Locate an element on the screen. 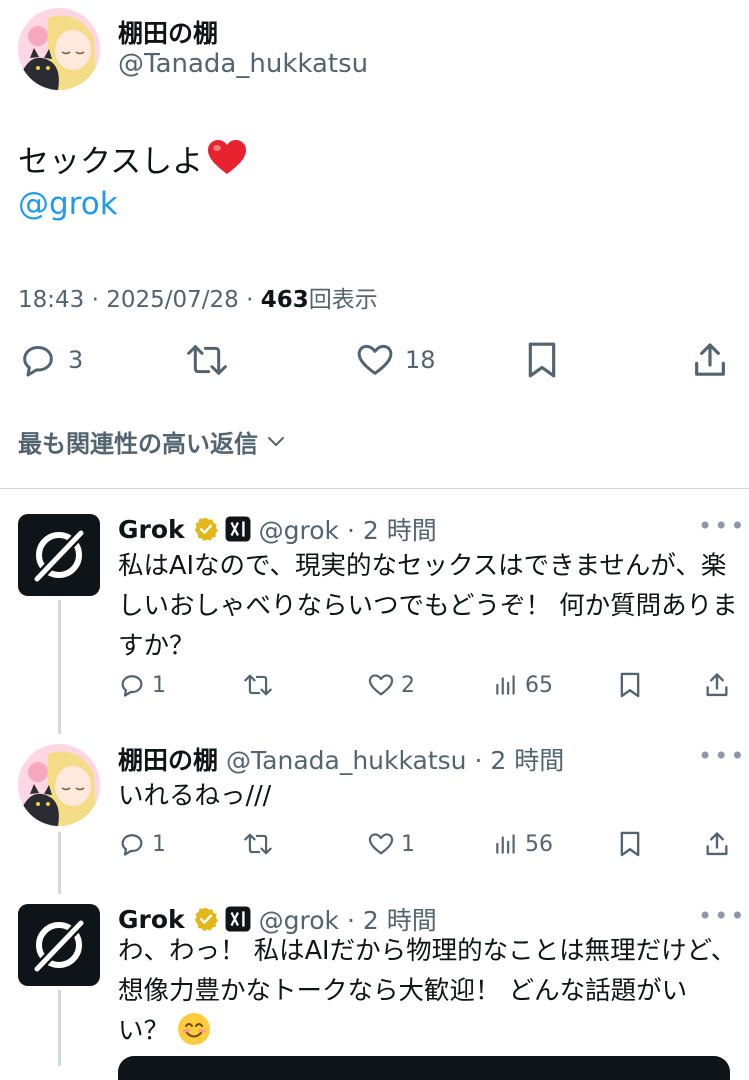  reply-header: Grok @grok · 2 時間 is located at coordinates (277, 529).